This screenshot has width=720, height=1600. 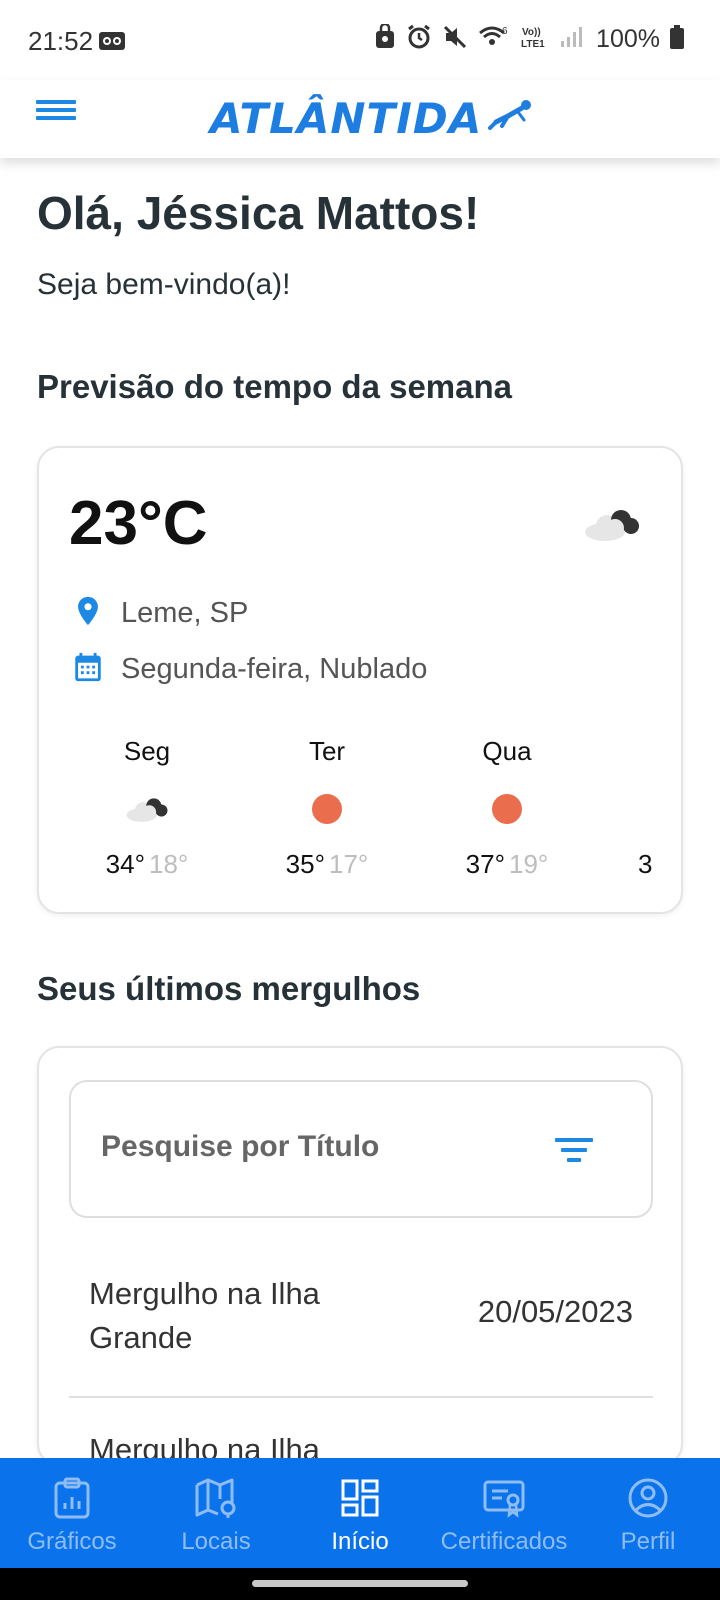 What do you see at coordinates (61, 41) in the screenshot?
I see `status-time: 21:52` at bounding box center [61, 41].